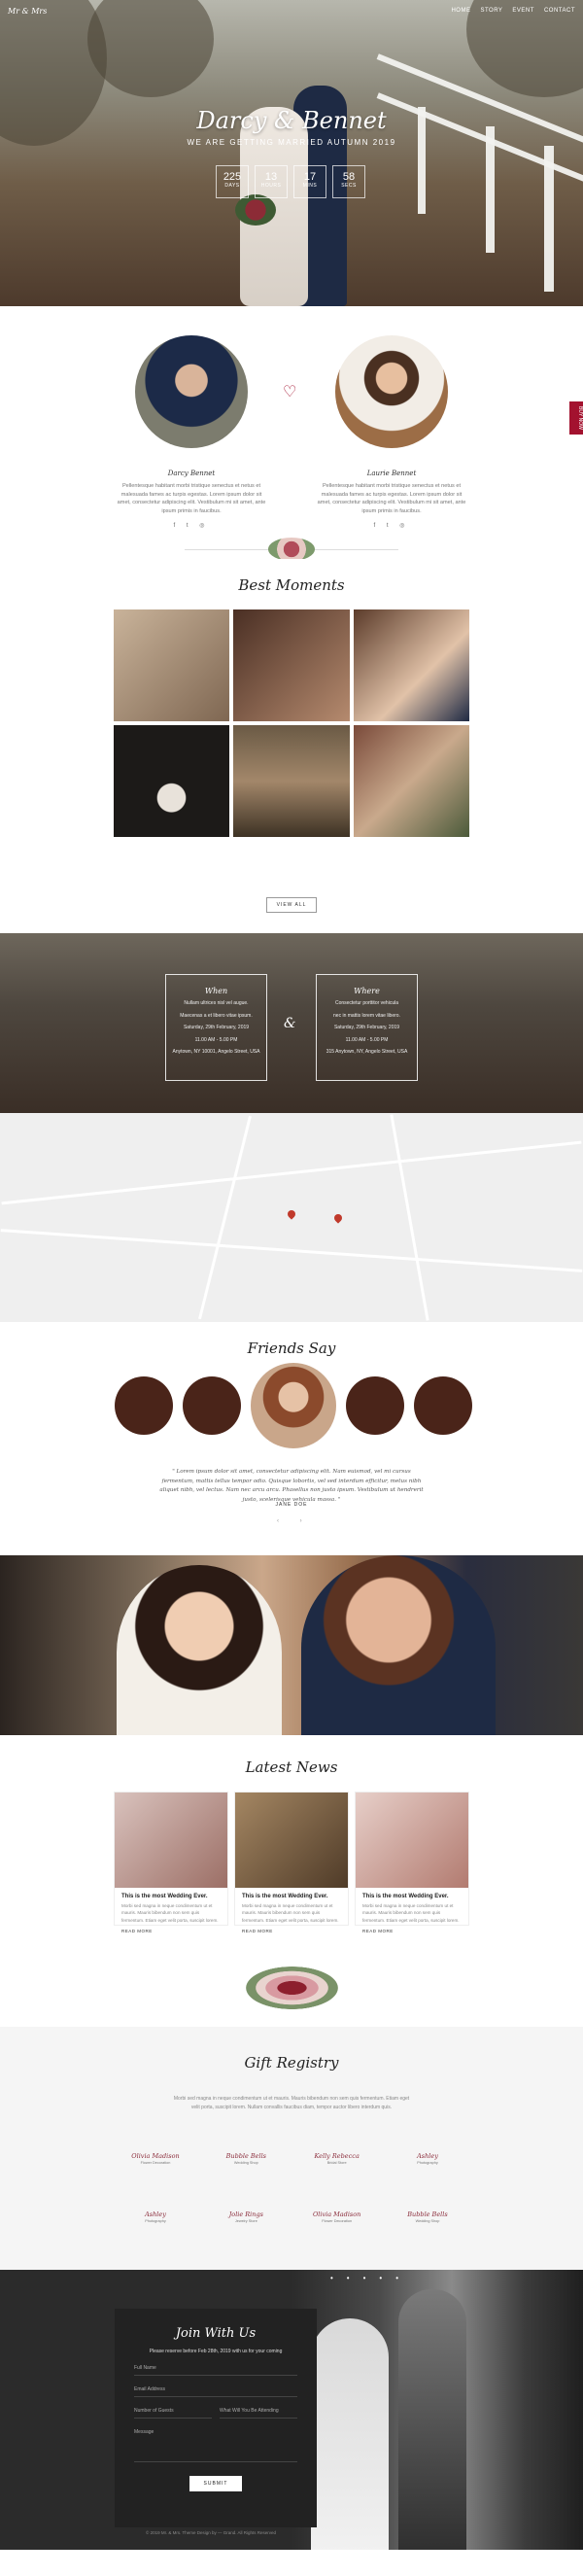 The height and width of the screenshot is (2576, 583). I want to click on bride-avatar, so click(391, 392).